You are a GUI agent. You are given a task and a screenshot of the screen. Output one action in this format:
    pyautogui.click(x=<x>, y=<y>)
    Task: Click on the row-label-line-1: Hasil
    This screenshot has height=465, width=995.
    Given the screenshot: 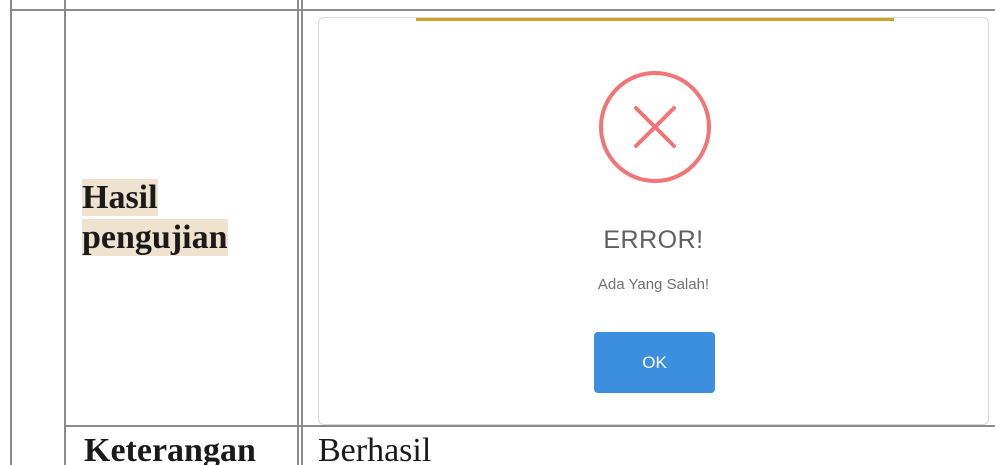 What is the action you would take?
    pyautogui.click(x=120, y=197)
    